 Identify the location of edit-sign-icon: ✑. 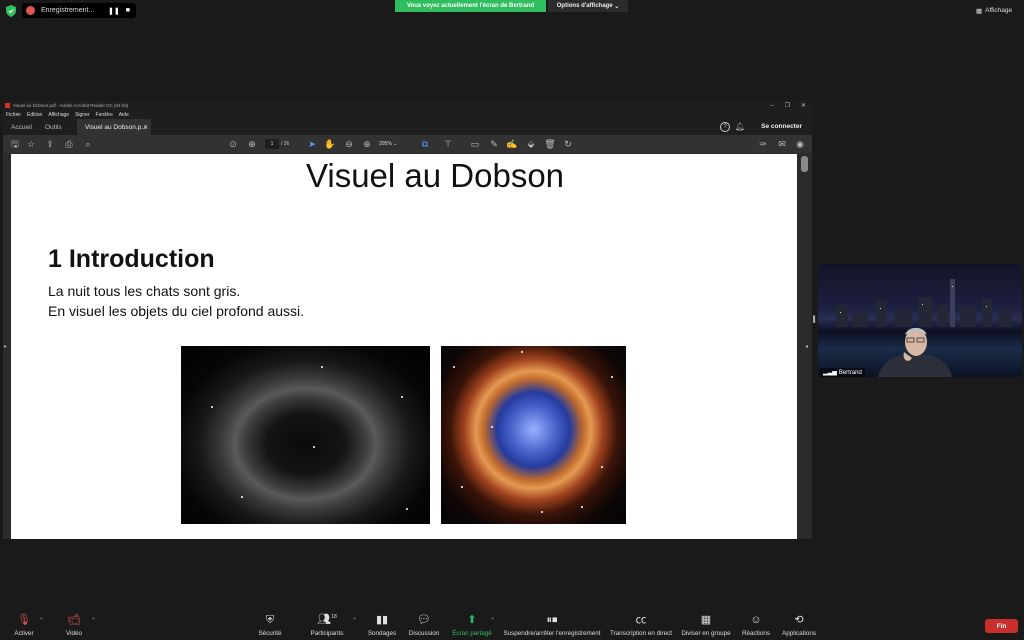
(763, 144).